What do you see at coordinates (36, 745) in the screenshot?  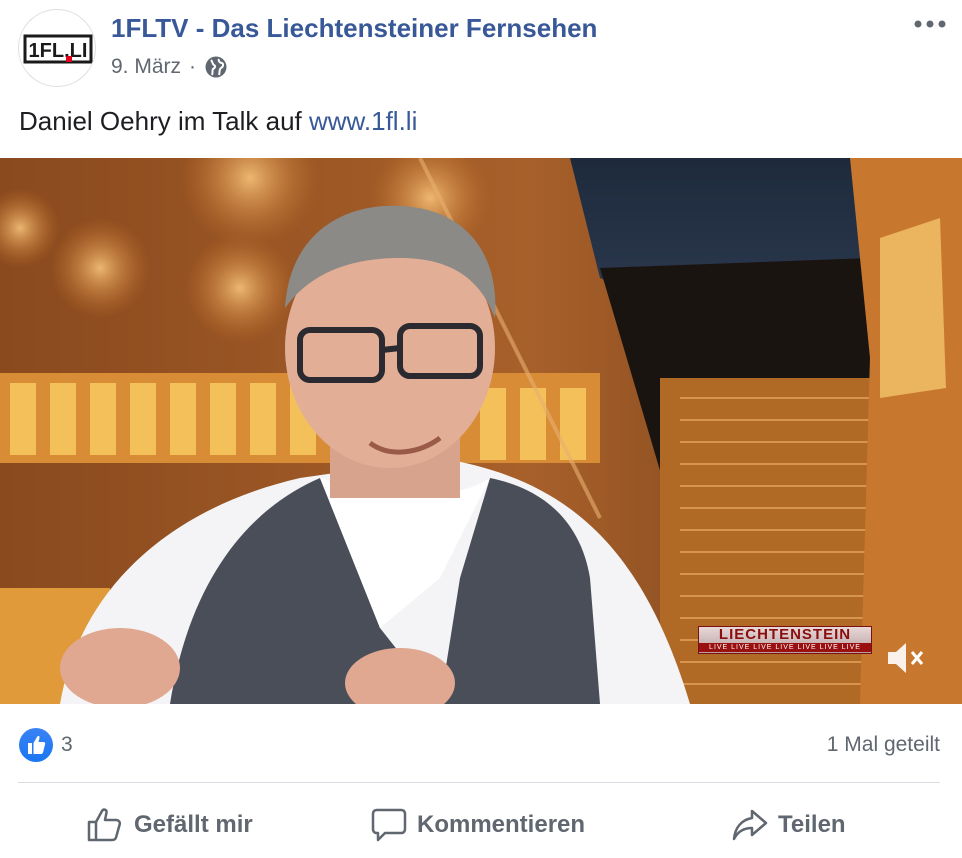 I see `like-reaction-icon` at bounding box center [36, 745].